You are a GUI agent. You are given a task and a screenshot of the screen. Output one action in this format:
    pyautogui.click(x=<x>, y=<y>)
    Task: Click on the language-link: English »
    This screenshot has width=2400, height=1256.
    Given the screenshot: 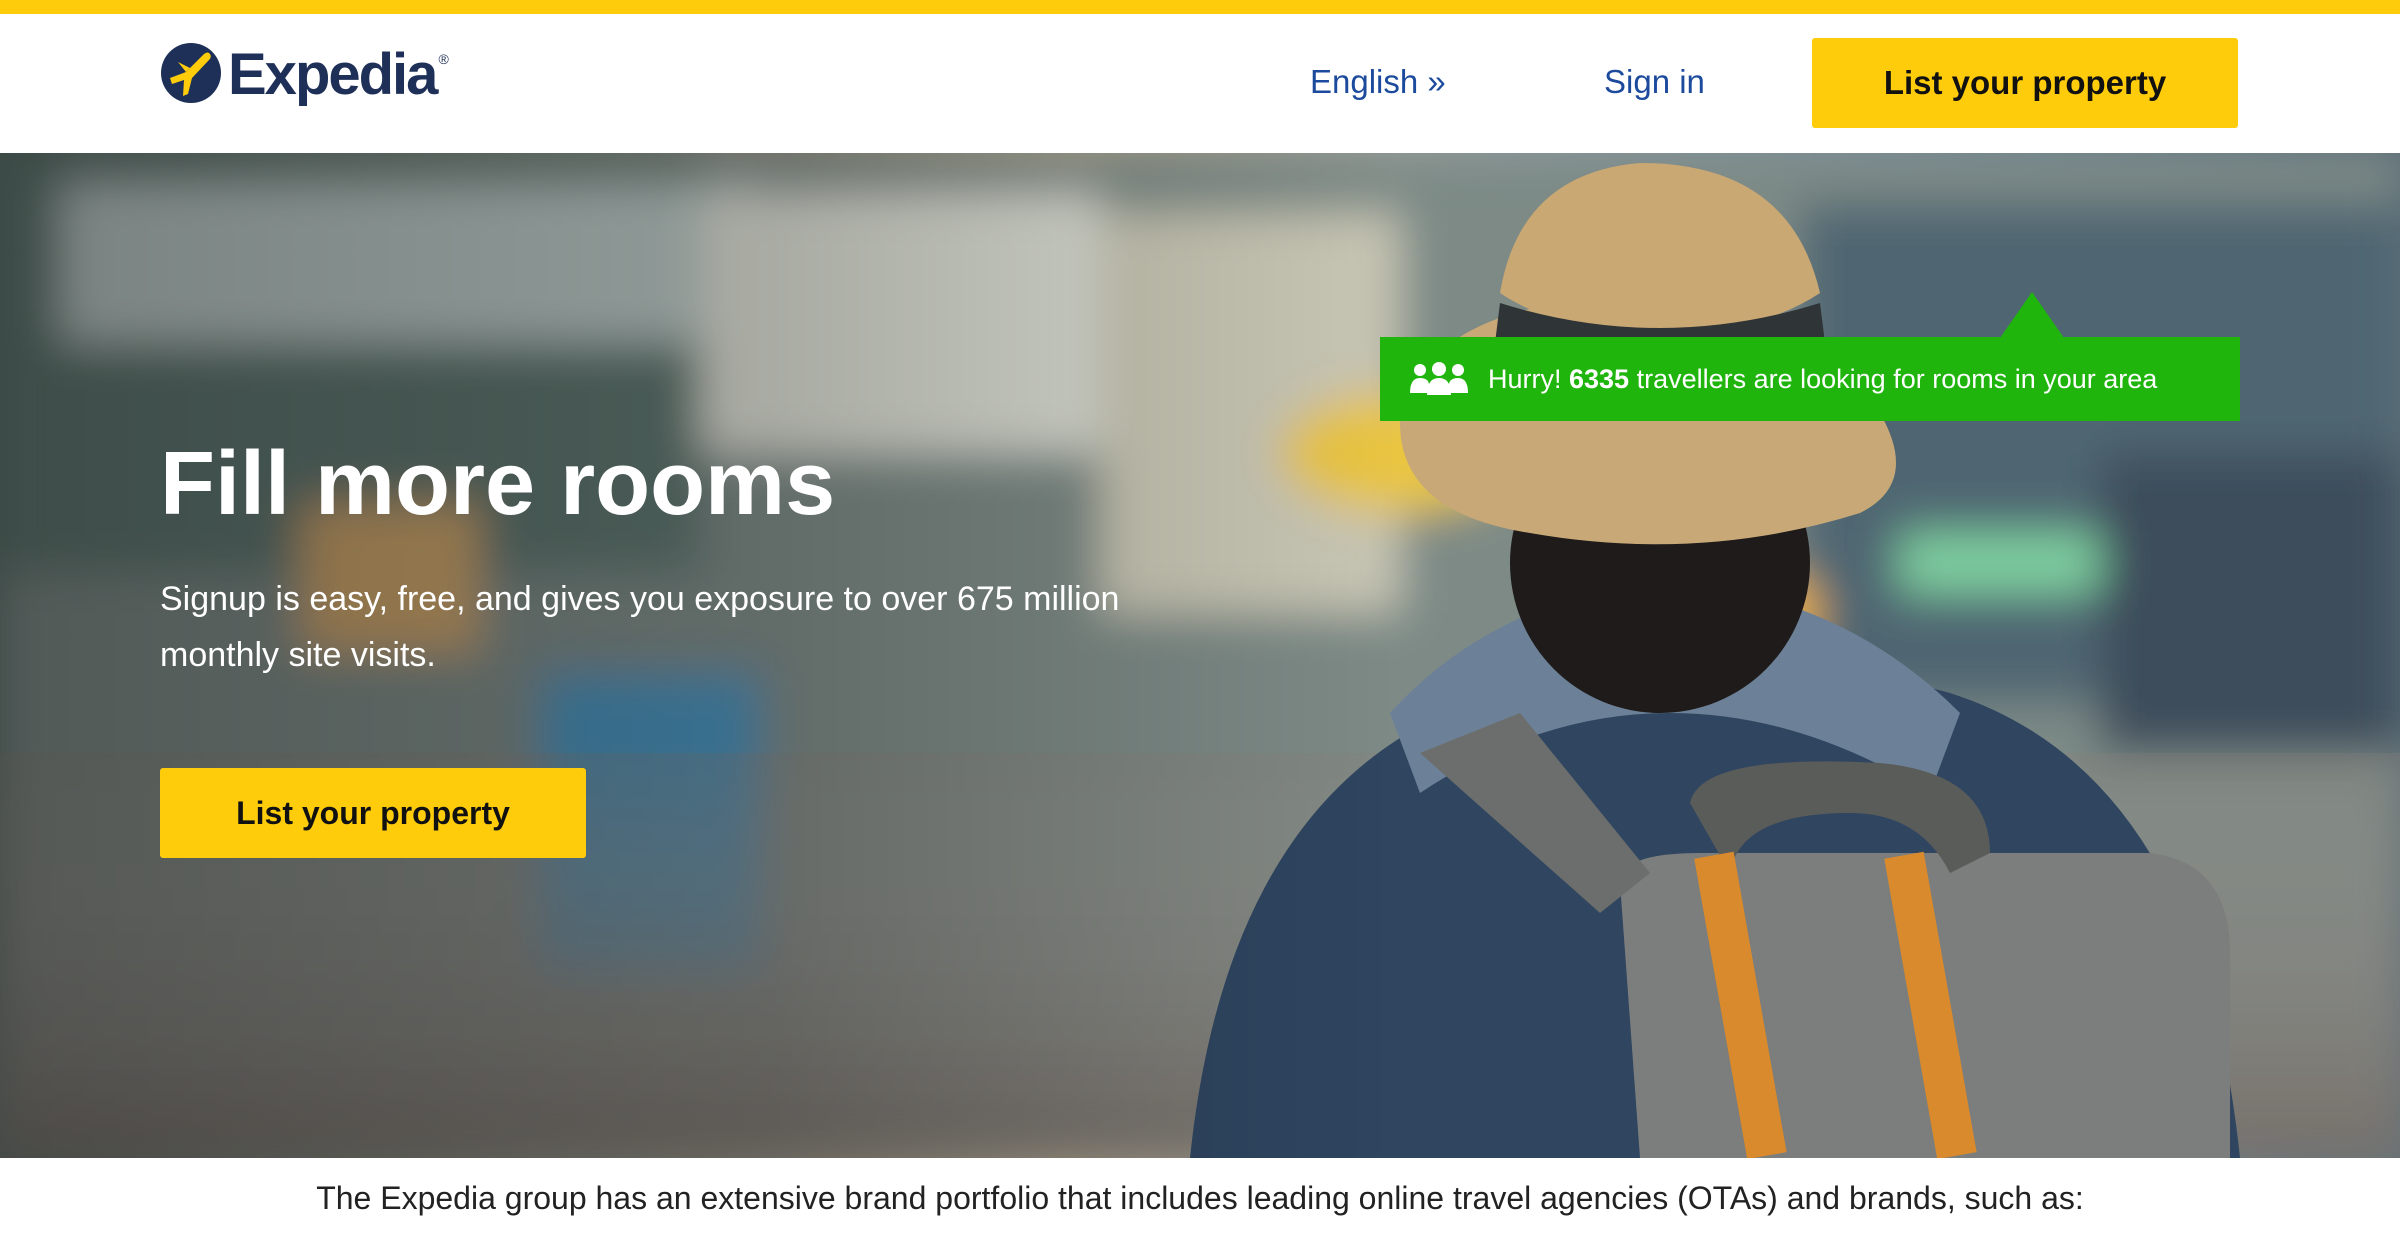 What is the action you would take?
    pyautogui.click(x=1378, y=82)
    